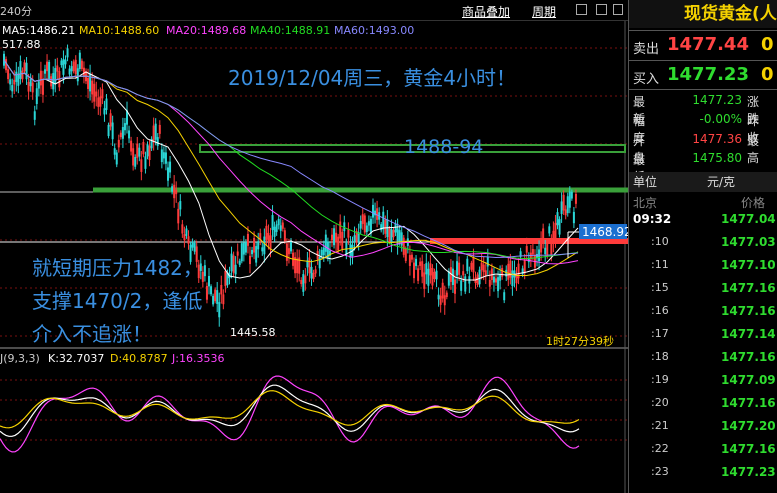 The width and height of the screenshot is (777, 493). I want to click on tick-time: :16, so click(660, 310).